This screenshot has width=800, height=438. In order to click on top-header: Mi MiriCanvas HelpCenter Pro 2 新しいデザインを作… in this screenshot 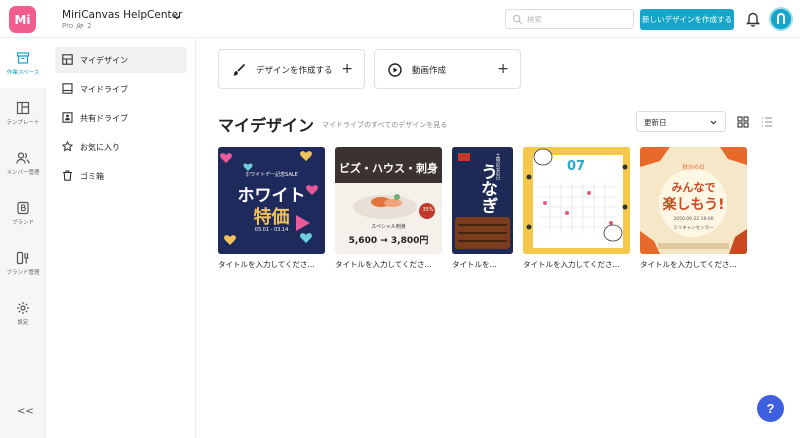, I will do `click(400, 19)`.